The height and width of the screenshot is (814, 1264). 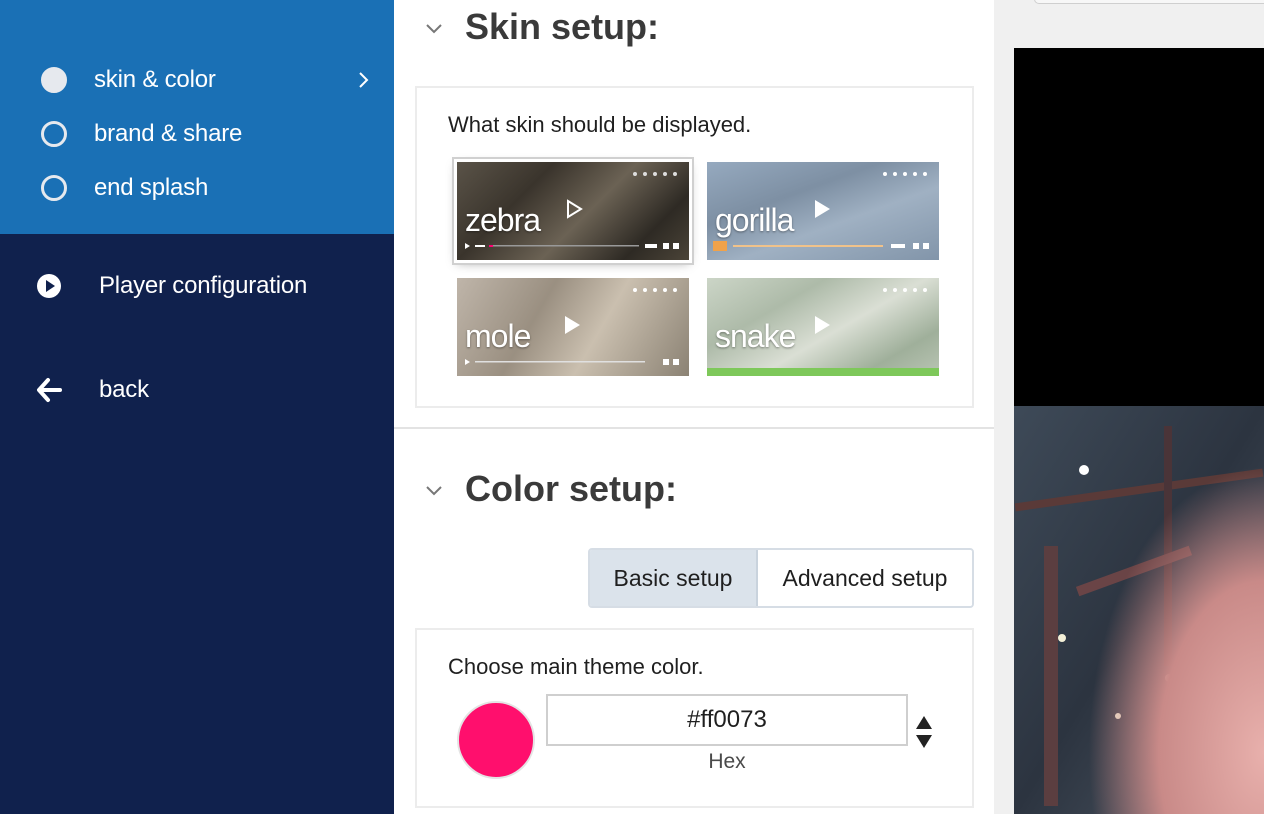 I want to click on stepper-icon, so click(x=924, y=732).